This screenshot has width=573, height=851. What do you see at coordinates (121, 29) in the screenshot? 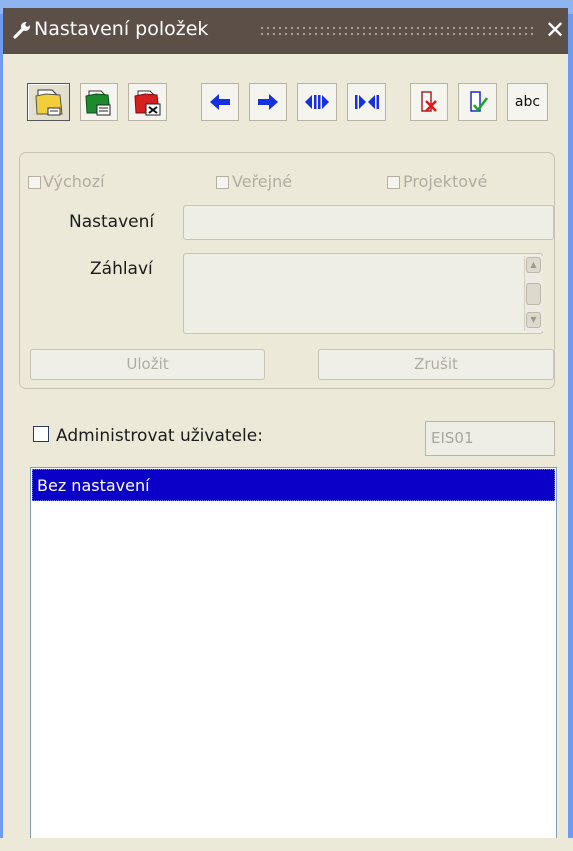
I see `window-title: Nastavení položek` at bounding box center [121, 29].